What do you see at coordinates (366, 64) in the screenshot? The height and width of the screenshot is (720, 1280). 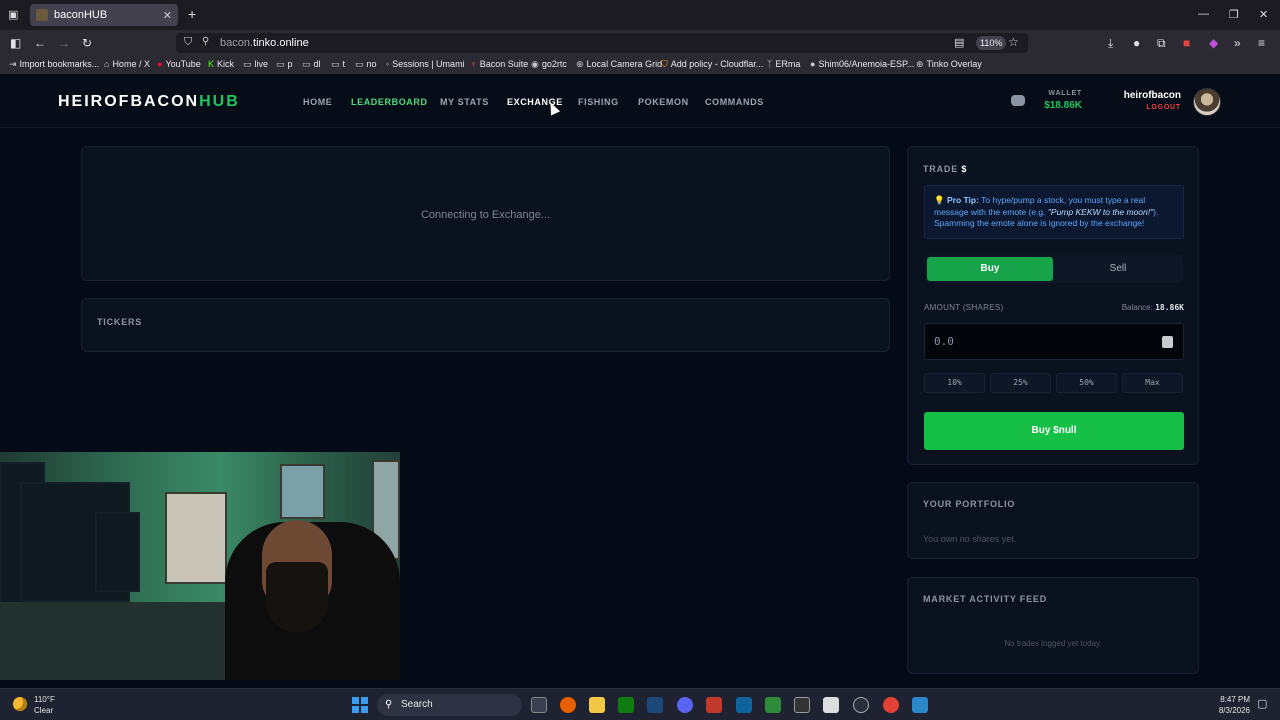 I see `bookmark-folder-no: ▭ no` at bounding box center [366, 64].